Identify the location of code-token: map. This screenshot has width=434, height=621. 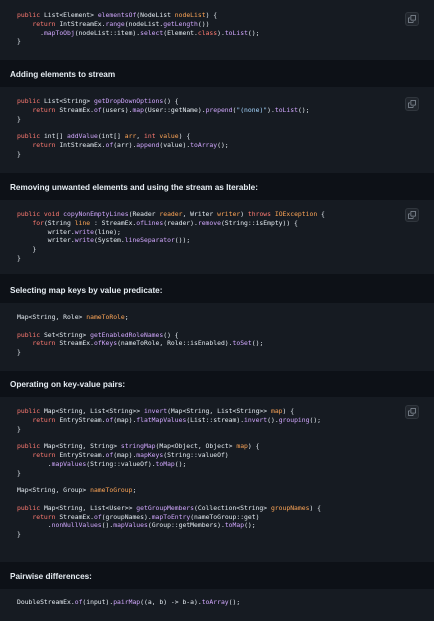
(276, 411).